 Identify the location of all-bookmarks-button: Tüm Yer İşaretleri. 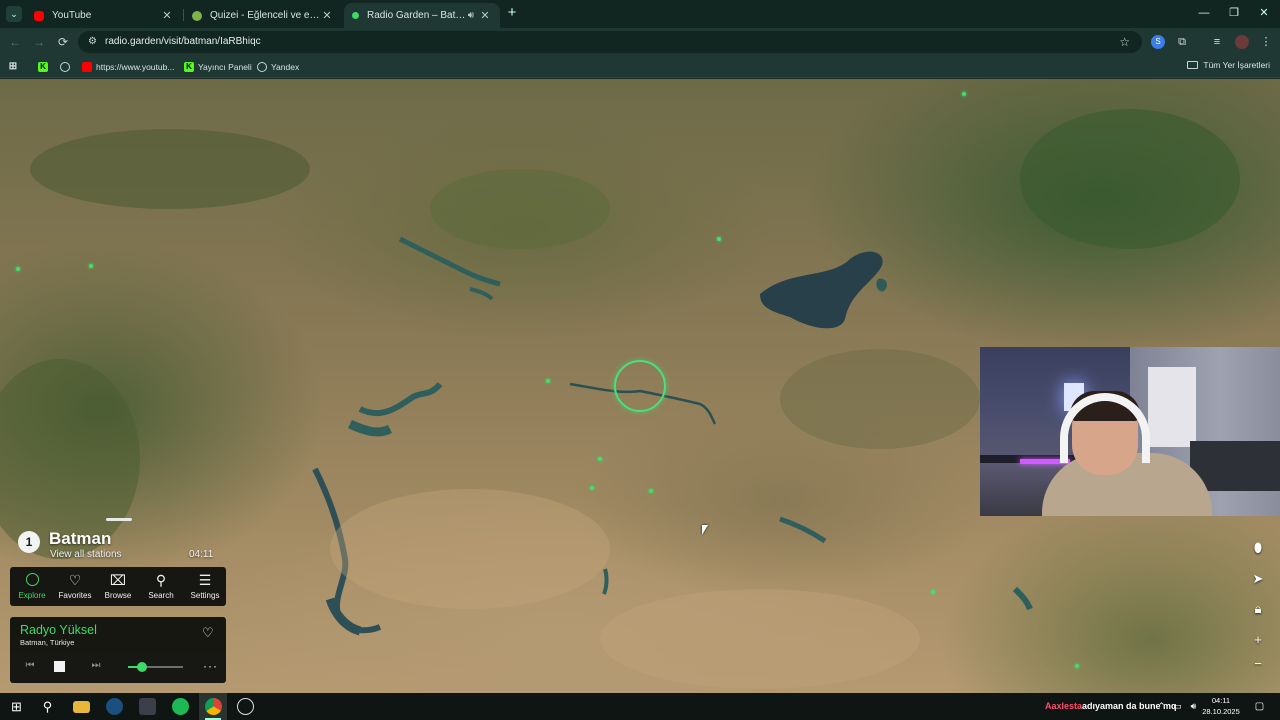
(1228, 65).